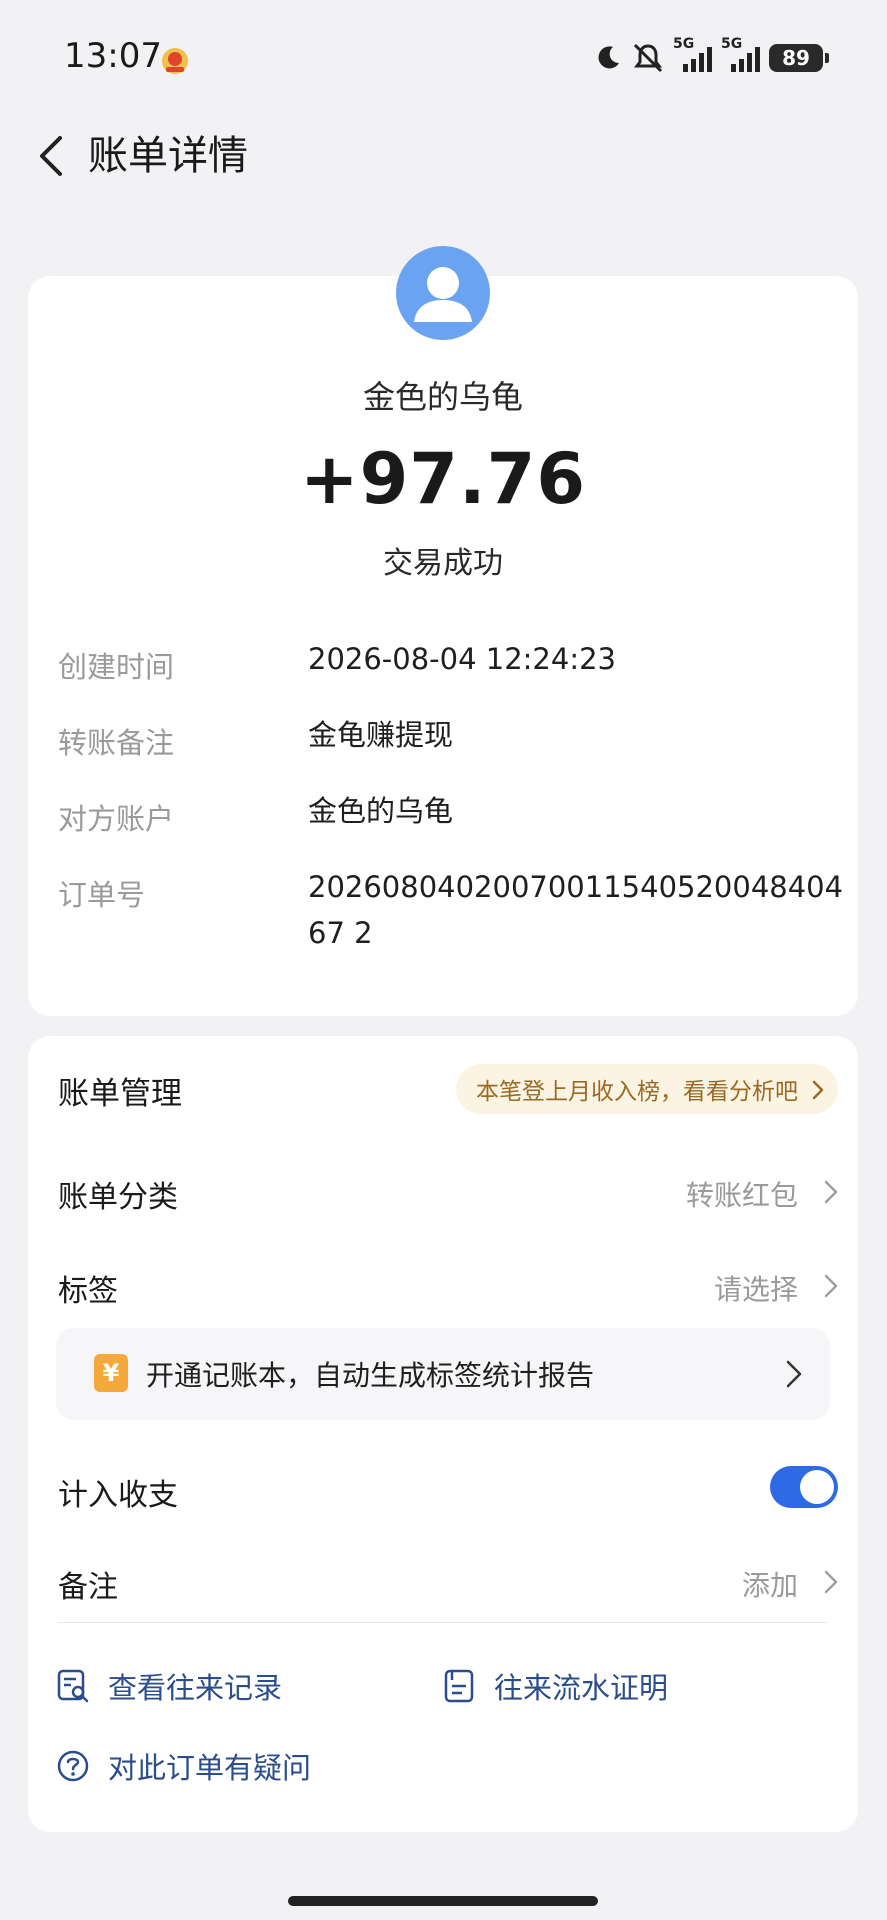 Image resolution: width=887 pixels, height=1920 pixels. I want to click on order-question-link: 对此订单有疑问, so click(183, 1766).